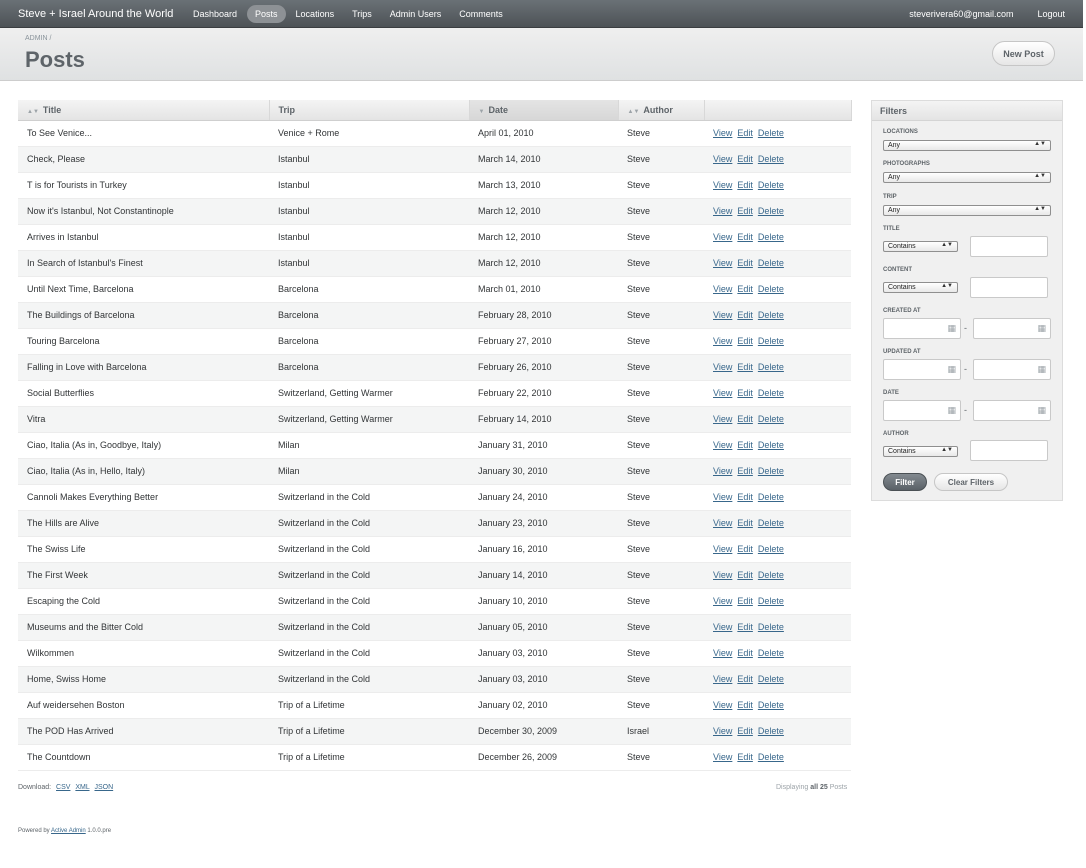  What do you see at coordinates (1009, 287) in the screenshot?
I see `content-filter-input` at bounding box center [1009, 287].